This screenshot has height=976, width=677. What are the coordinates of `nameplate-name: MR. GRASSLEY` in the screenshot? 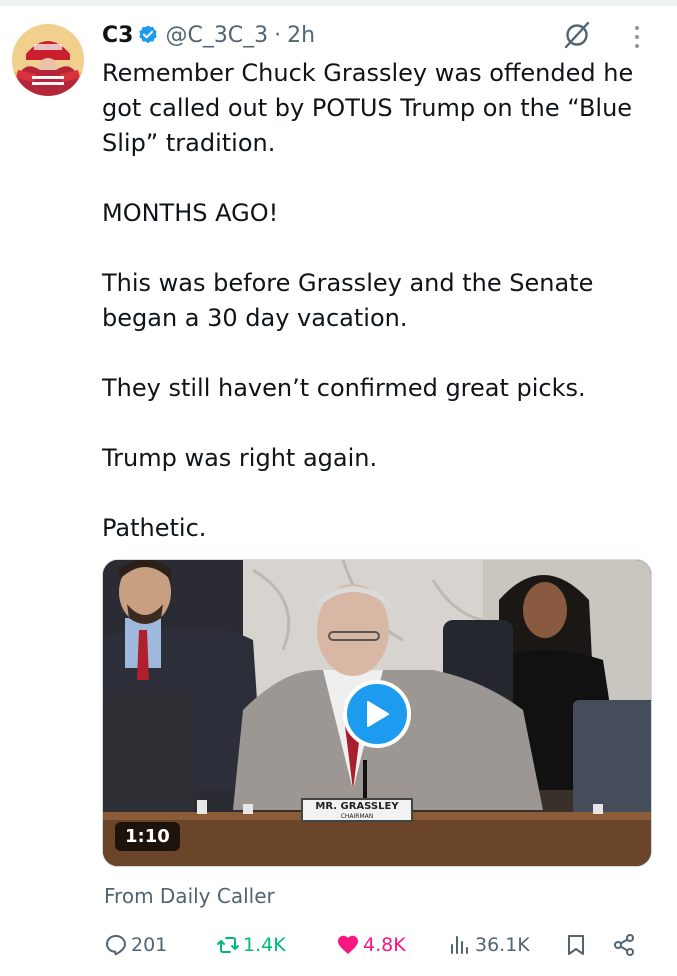 It's located at (357, 806).